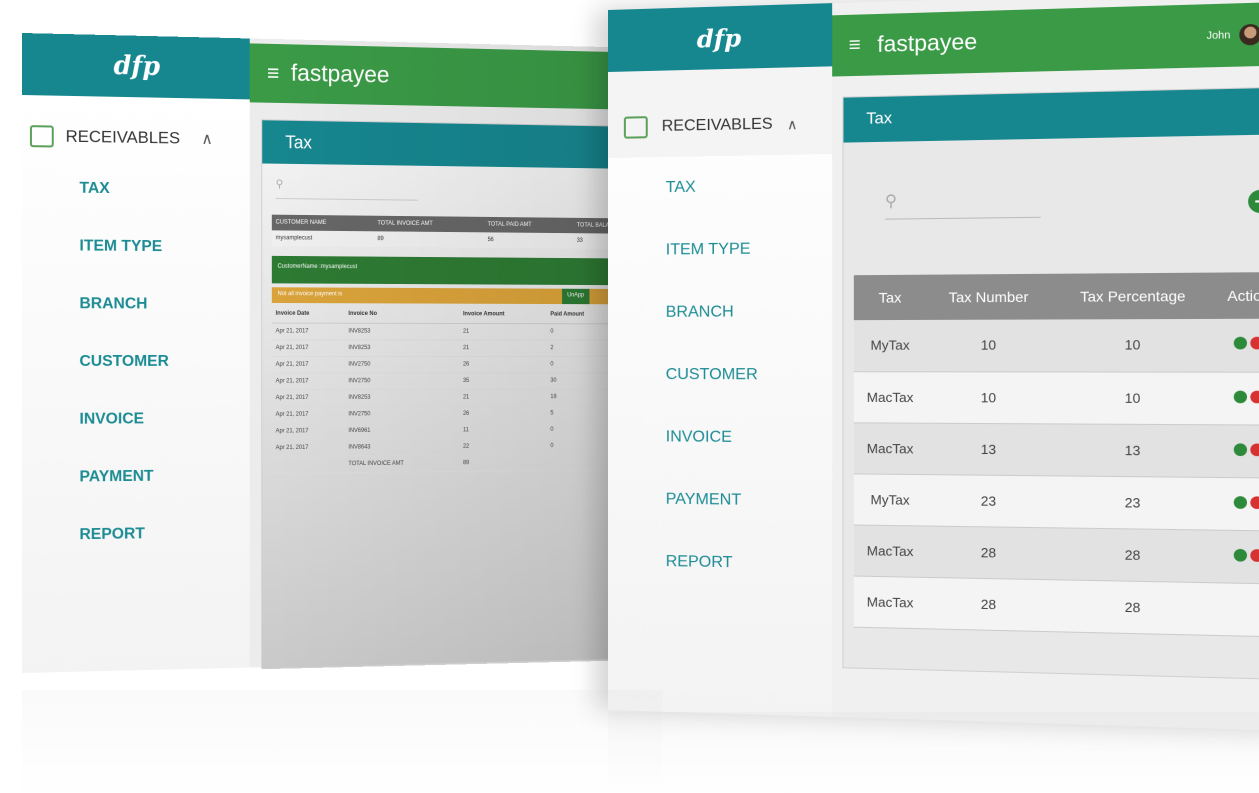 Image resolution: width=1259 pixels, height=793 pixels. What do you see at coordinates (402, 430) in the screenshot?
I see `table-cell: INV6961` at bounding box center [402, 430].